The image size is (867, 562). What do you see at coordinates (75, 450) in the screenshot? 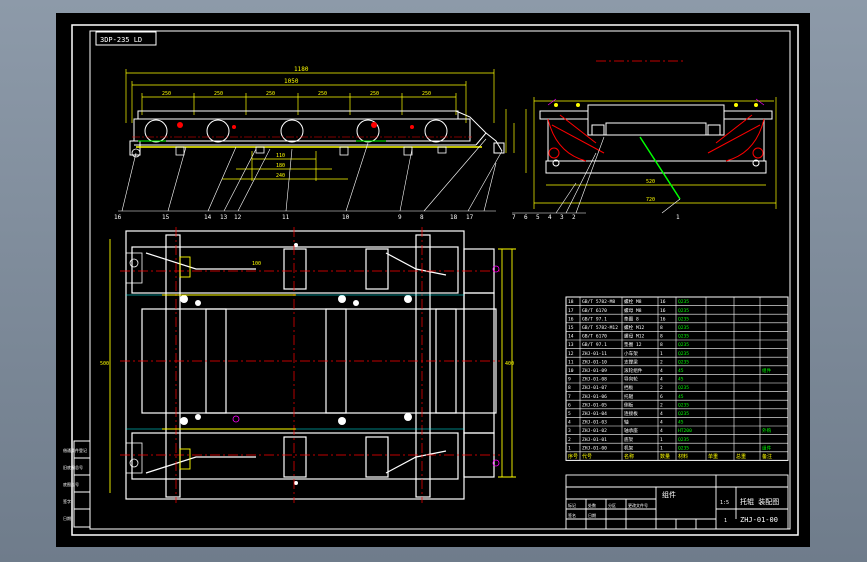
I see `margin-label-1: 借通用件登记` at bounding box center [75, 450].